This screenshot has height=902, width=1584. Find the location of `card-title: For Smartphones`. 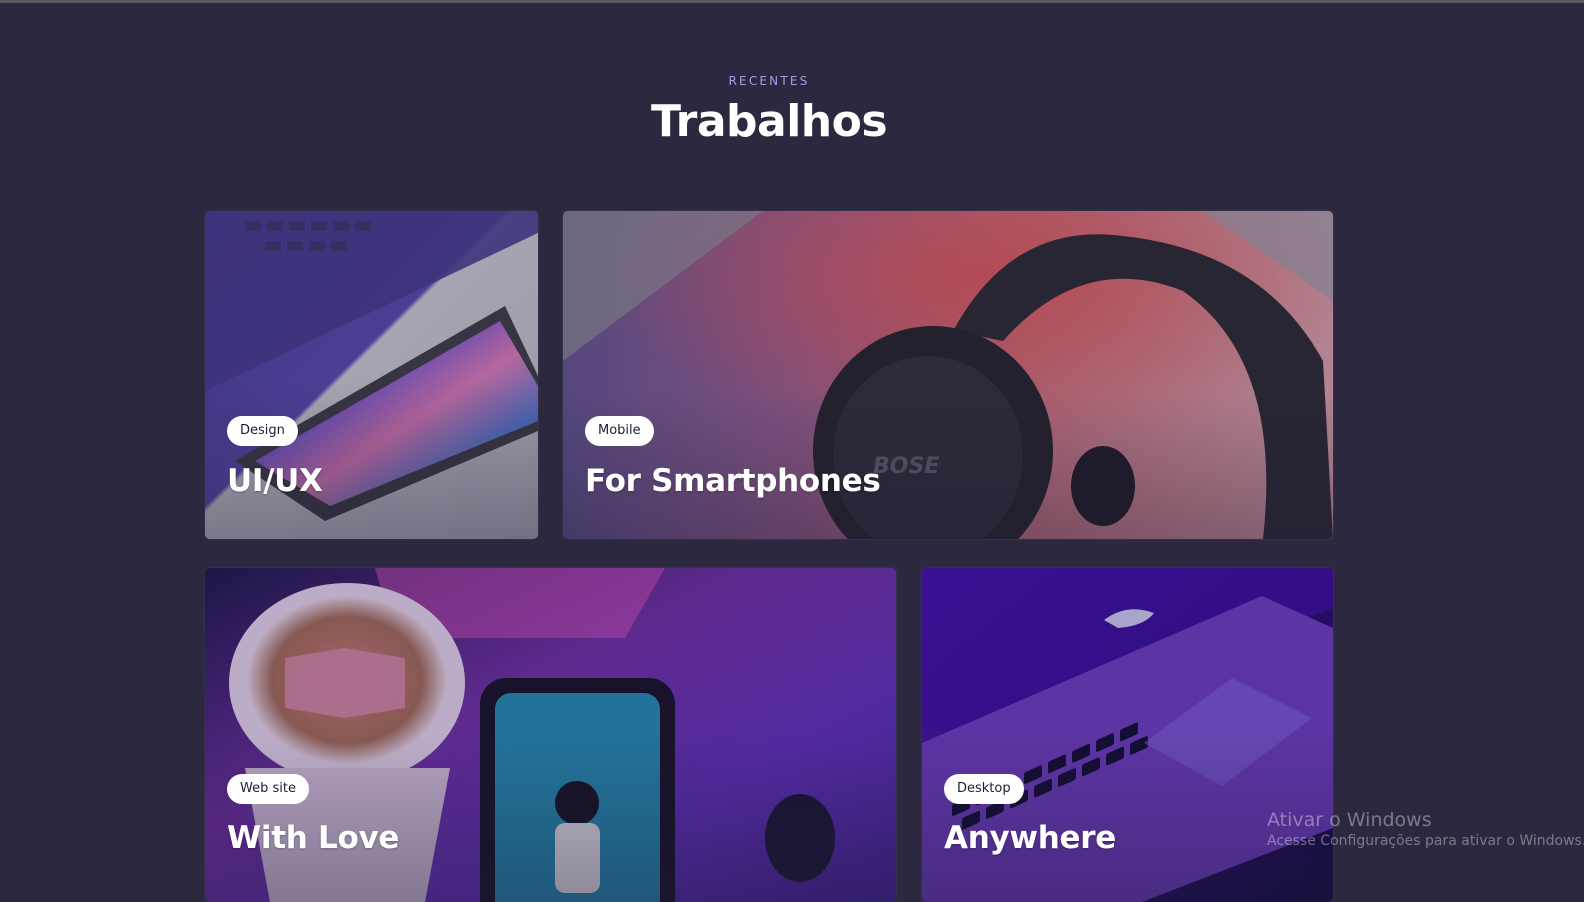

card-title: For Smartphones is located at coordinates (733, 481).